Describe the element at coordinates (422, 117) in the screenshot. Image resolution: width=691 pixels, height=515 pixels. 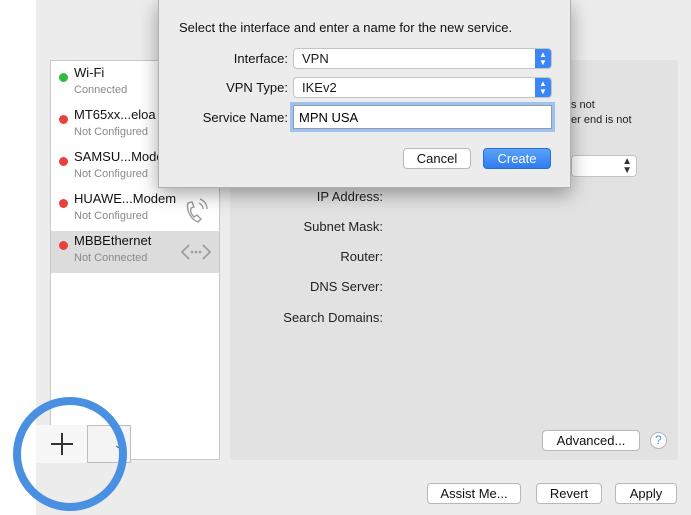
I see `service-name-input` at that location.